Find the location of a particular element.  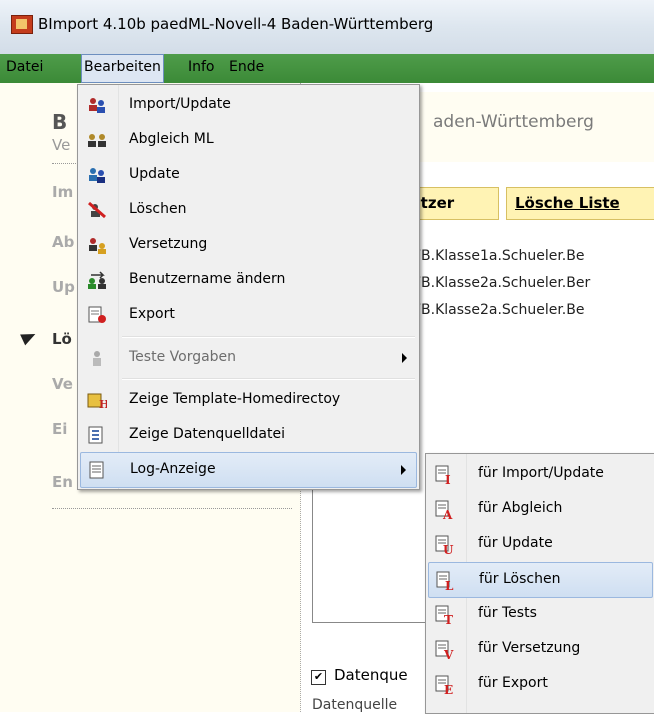

svg-text: E is located at coordinates (448, 689).